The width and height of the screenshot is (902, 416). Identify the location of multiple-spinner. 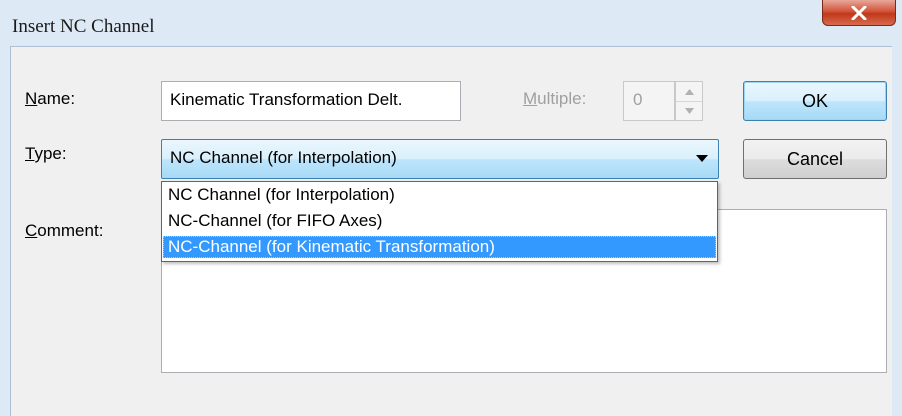
(689, 101).